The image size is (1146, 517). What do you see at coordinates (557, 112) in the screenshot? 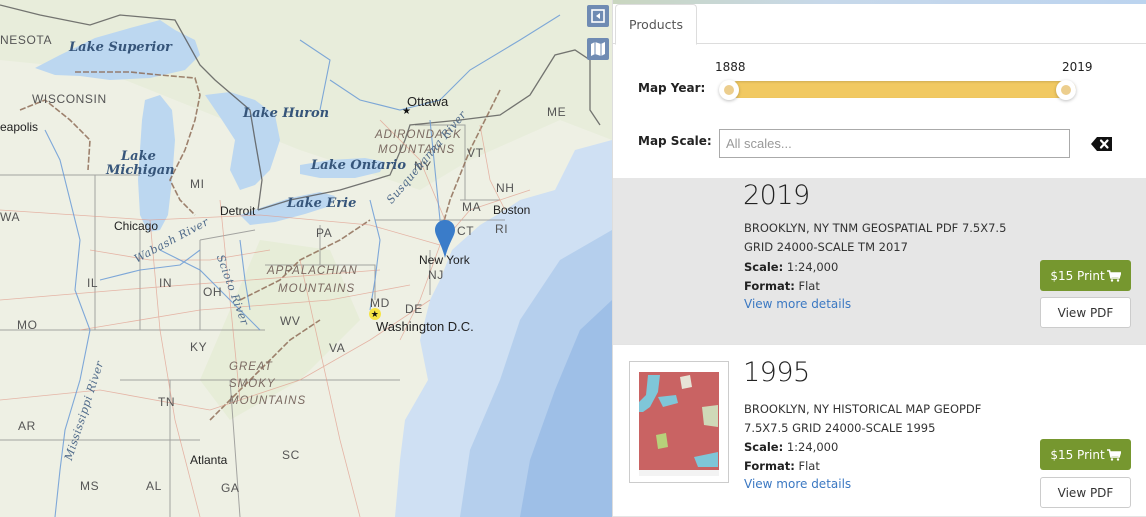
I see `map-label-state: ME` at bounding box center [557, 112].